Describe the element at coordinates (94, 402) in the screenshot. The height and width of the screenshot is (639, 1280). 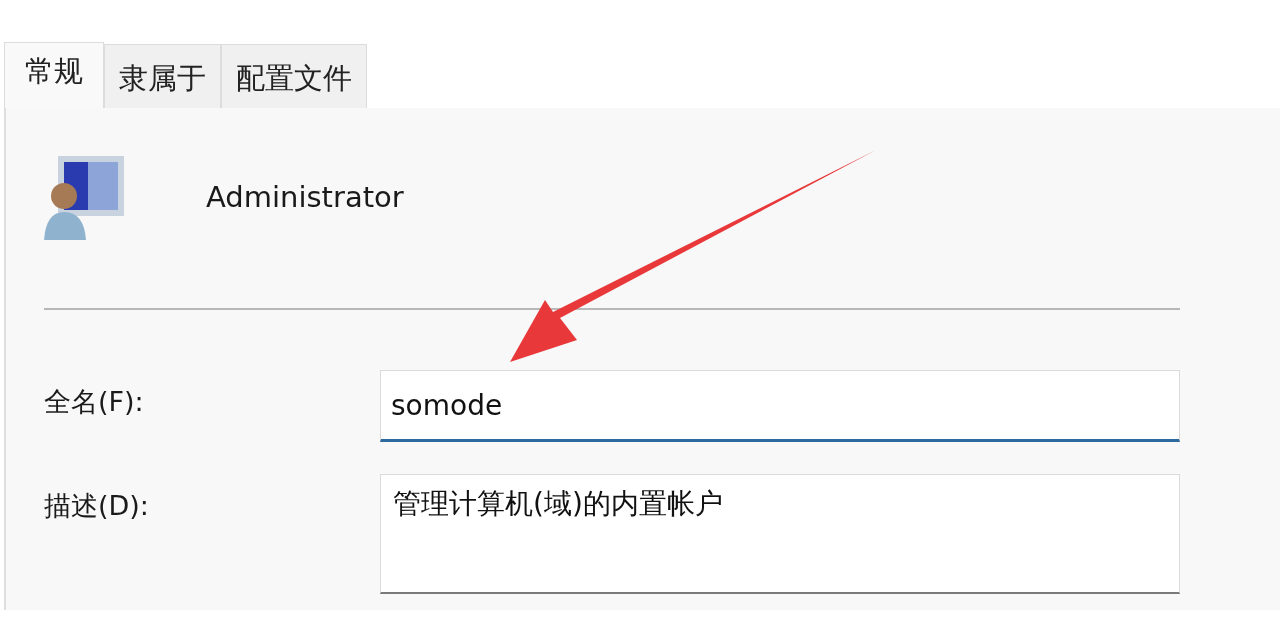
I see `field-label: 全名(F):` at that location.